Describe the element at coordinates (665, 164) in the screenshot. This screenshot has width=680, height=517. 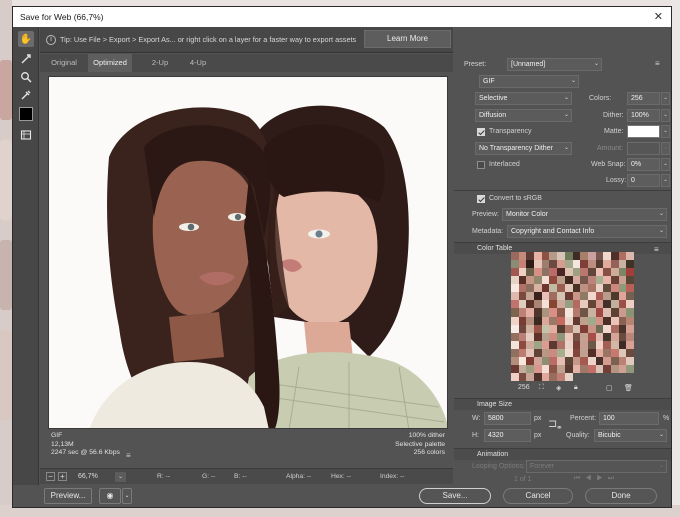
I see `web-snap-dropdown-chevron-icon: ⌄` at that location.